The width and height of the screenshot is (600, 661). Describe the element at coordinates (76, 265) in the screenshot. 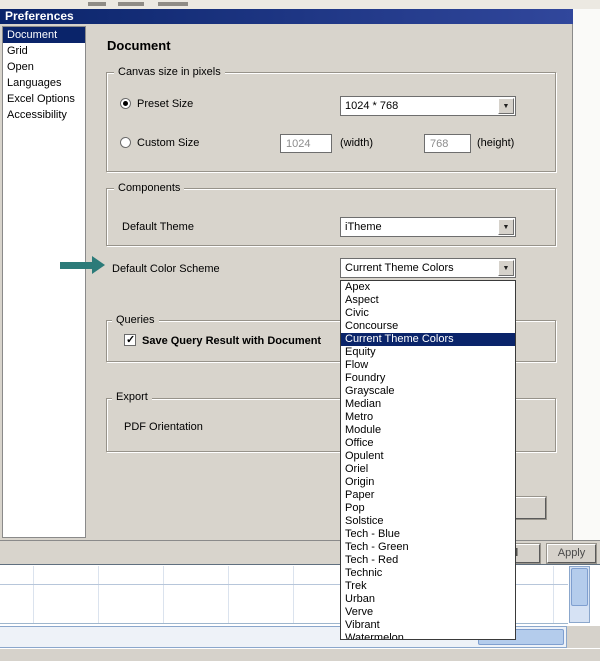

I see `callout-arrow-icon` at that location.